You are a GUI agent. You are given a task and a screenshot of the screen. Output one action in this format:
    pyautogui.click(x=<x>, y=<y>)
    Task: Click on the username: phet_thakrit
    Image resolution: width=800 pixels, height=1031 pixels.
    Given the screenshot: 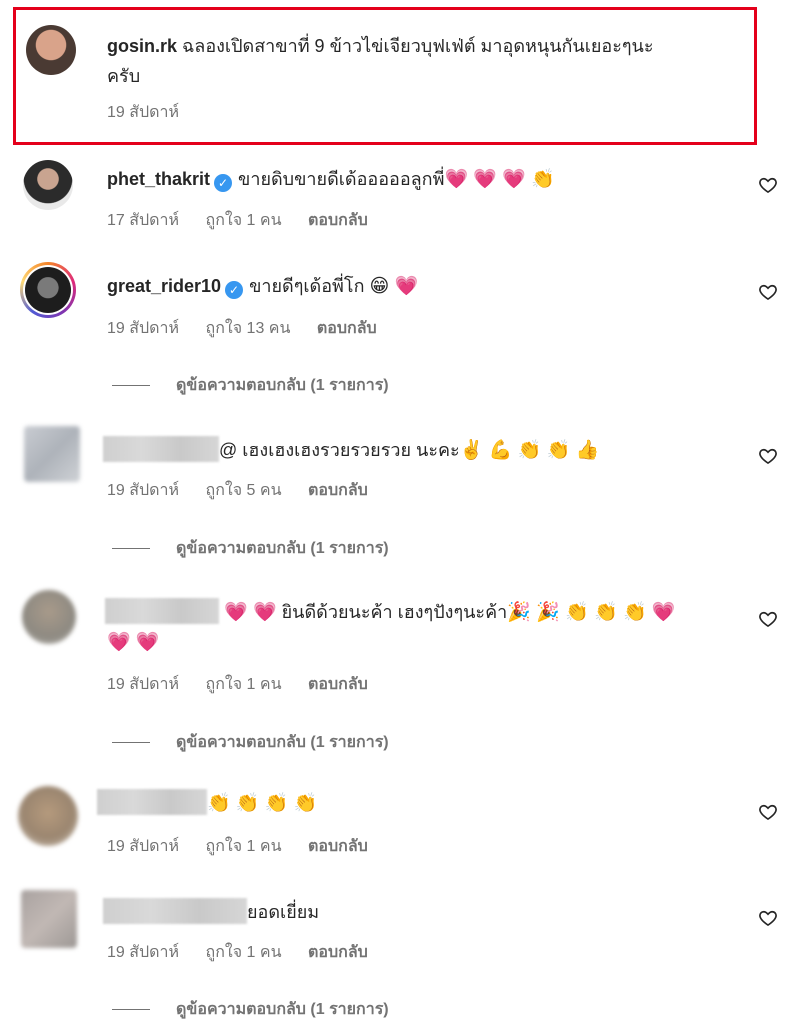 What is the action you would take?
    pyautogui.click(x=158, y=179)
    